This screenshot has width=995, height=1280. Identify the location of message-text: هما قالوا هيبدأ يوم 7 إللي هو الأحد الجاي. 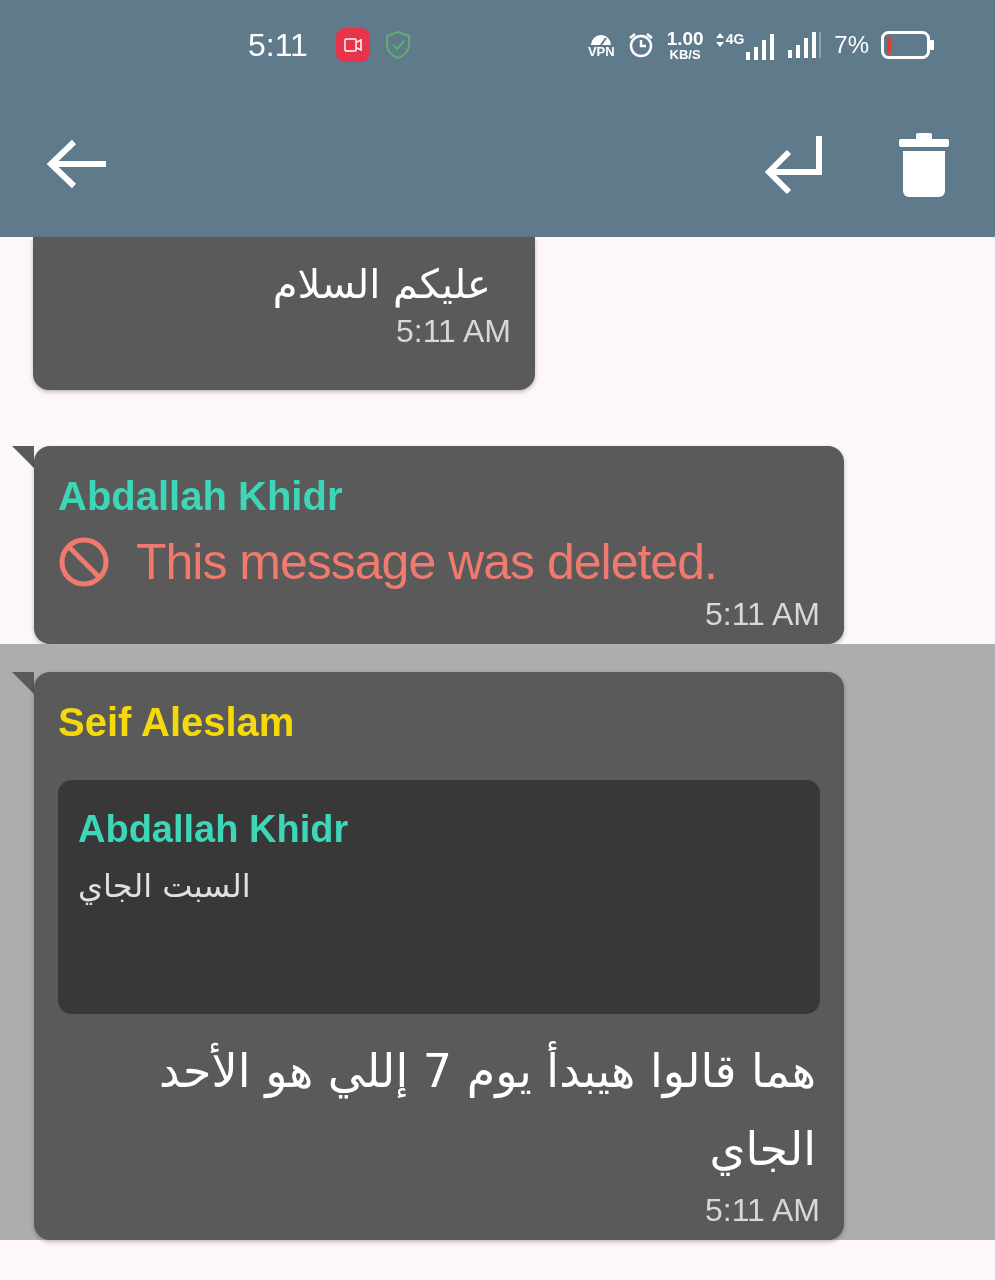
(439, 1110).